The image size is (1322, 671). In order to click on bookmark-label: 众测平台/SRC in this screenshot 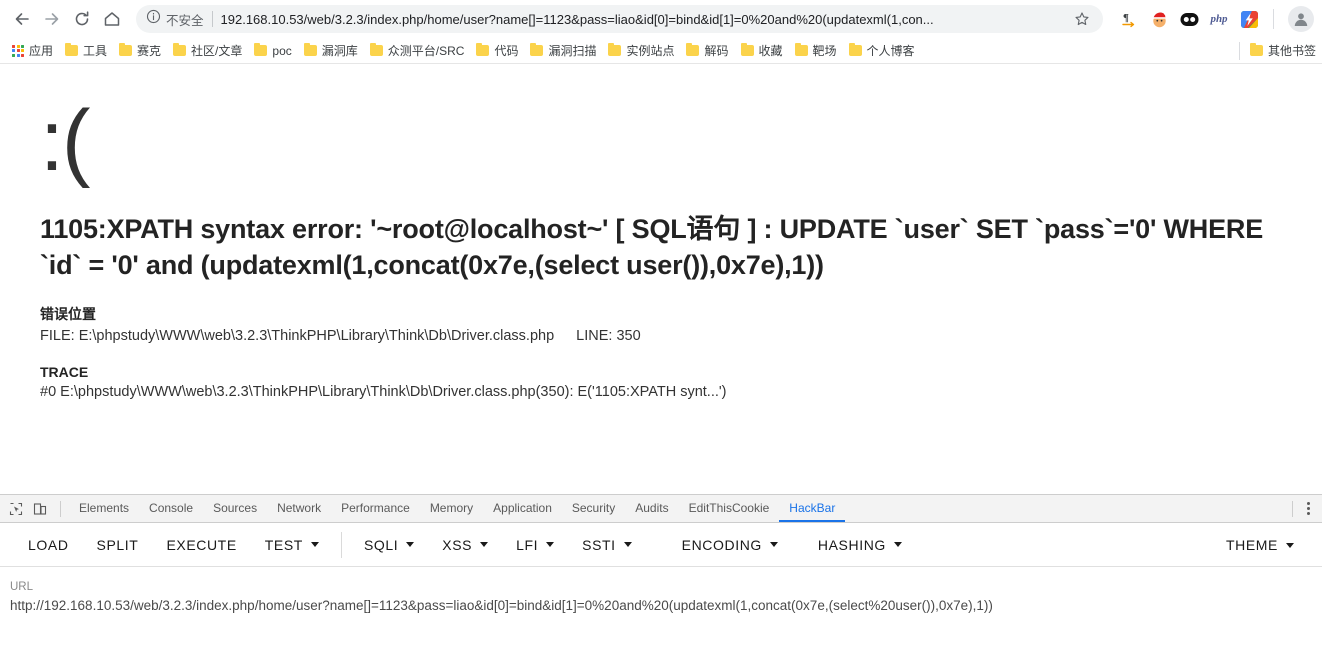, I will do `click(426, 51)`.